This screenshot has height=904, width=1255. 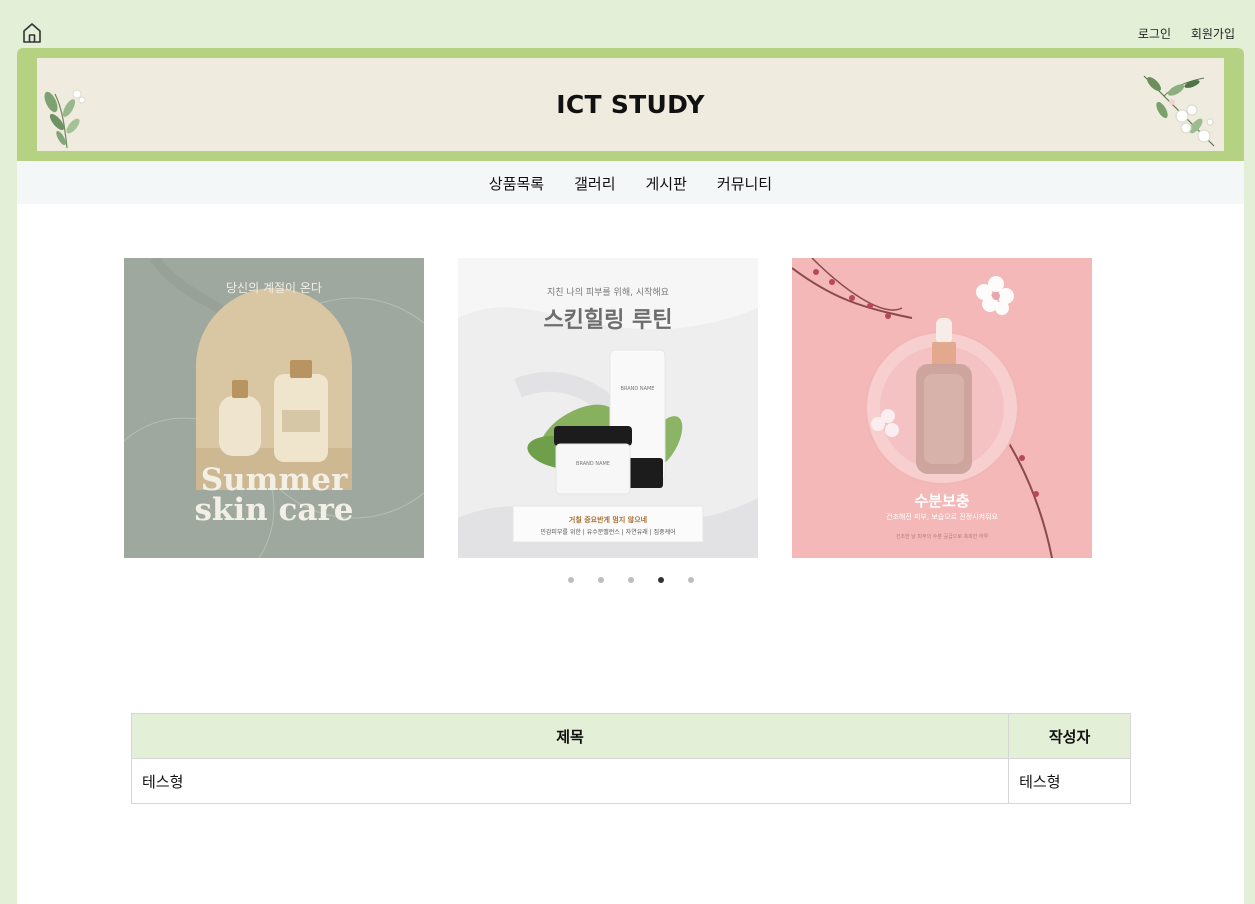 I want to click on main-nav: 상품목록 갤러리 게시판 커뮤니티, so click(x=630, y=182).